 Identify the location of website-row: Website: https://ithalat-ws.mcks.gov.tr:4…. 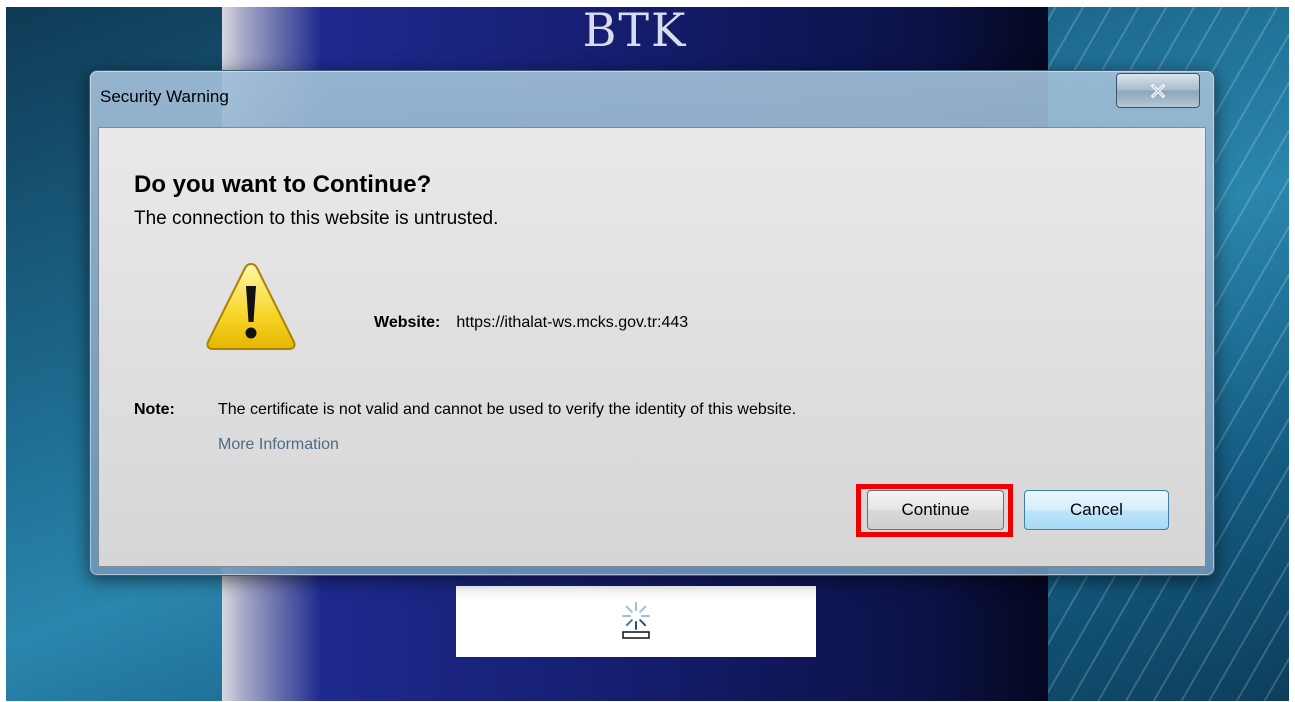
(531, 323).